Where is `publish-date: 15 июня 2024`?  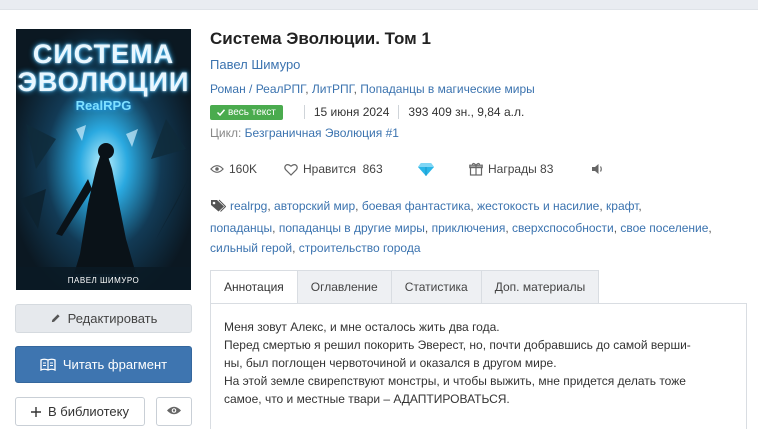 publish-date: 15 июня 2024 is located at coordinates (351, 112).